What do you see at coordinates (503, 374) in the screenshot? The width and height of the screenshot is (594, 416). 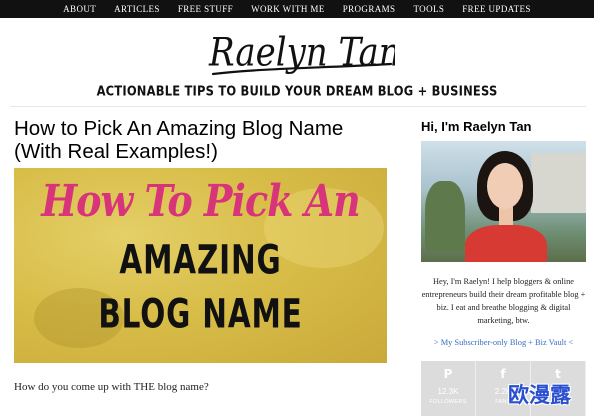 I see `facebook-icon: f` at bounding box center [503, 374].